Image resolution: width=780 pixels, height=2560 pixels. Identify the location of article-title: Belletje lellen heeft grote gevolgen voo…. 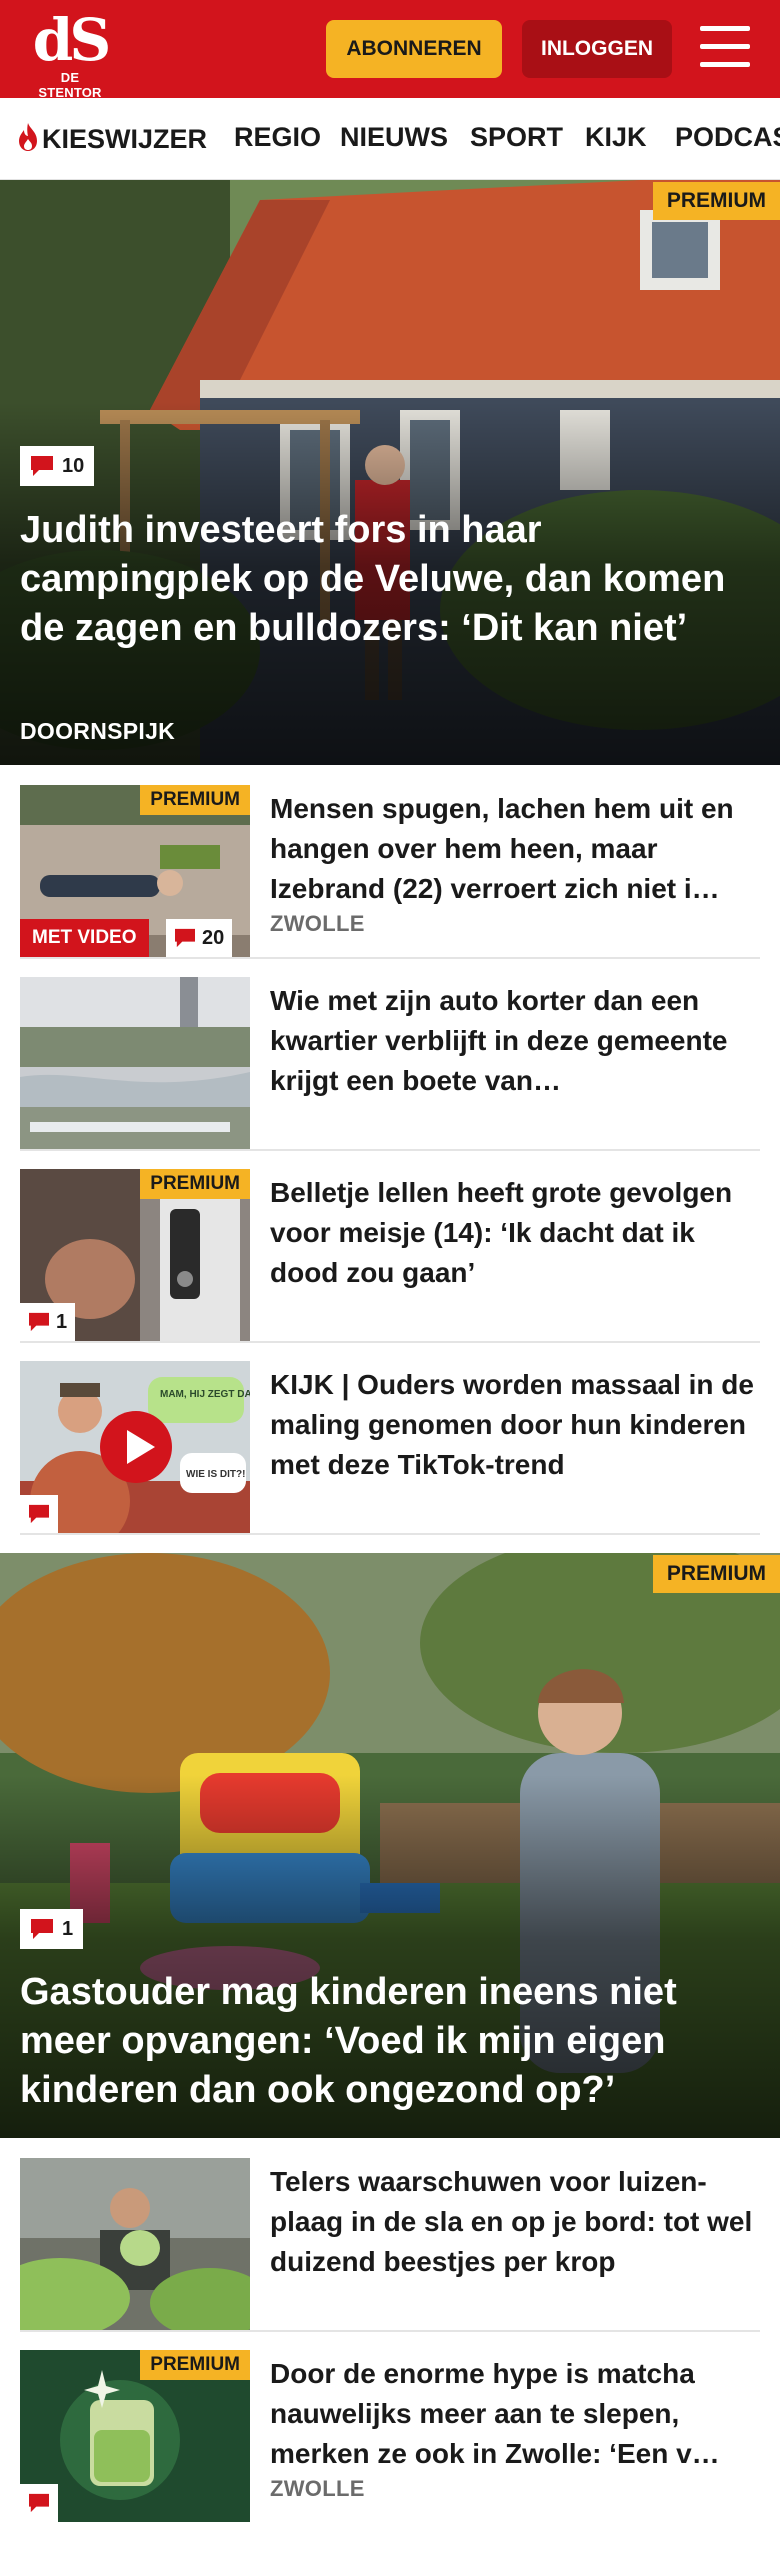
(515, 1233).